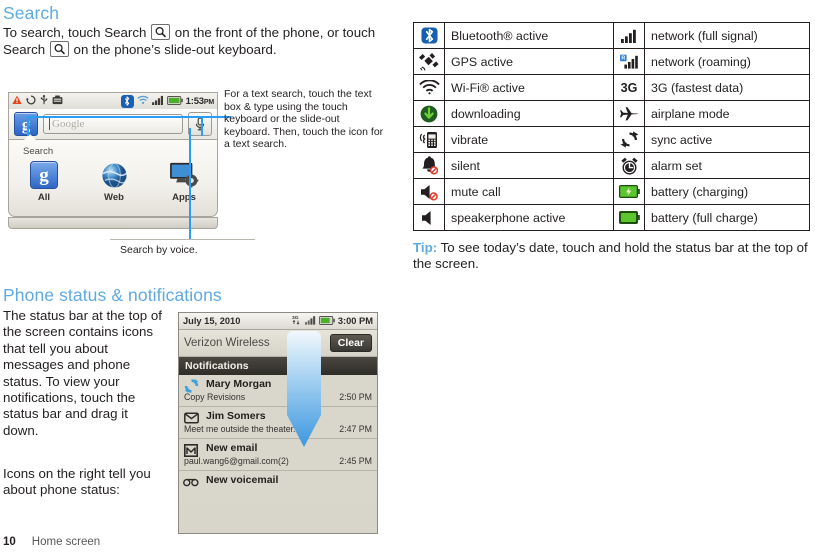 The image size is (815, 556). I want to click on search-intro-part1: To search, touch Search, so click(75, 32).